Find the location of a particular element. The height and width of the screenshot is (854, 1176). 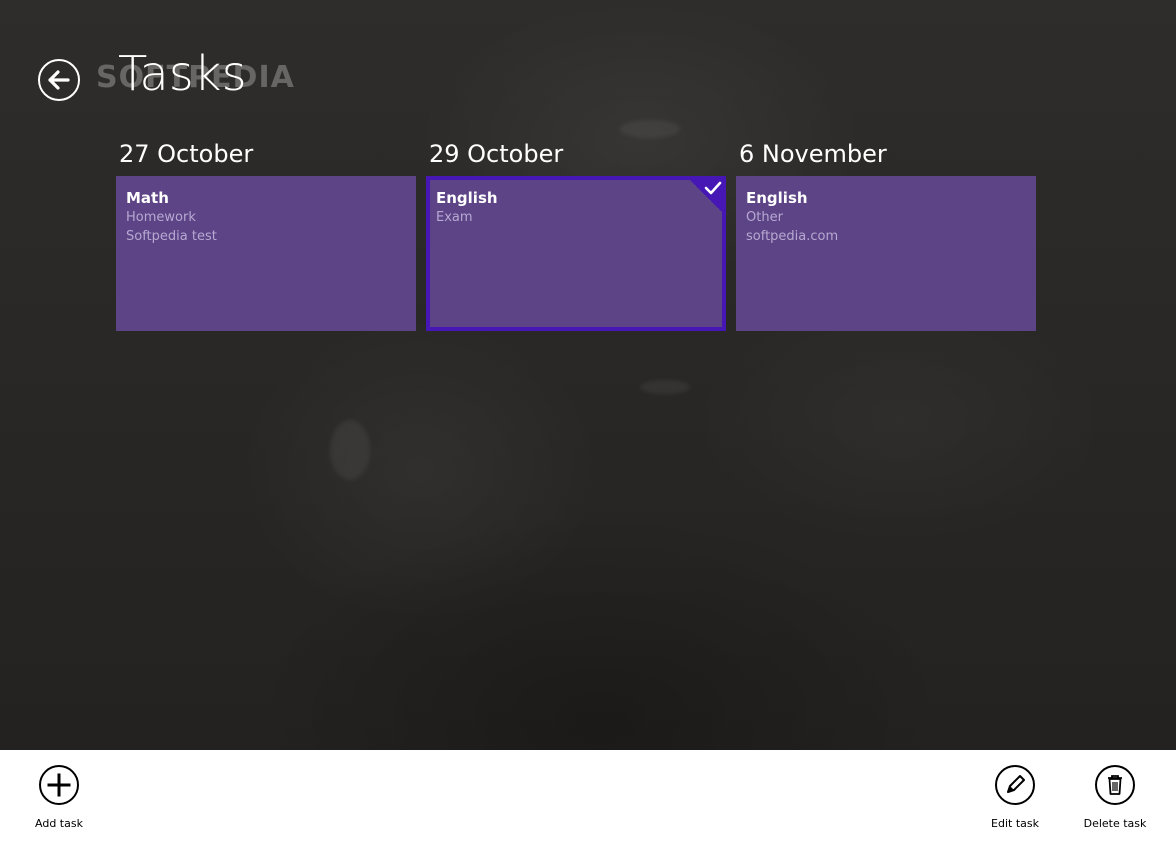

date-group: 27 October Math Homework Softpedia test is located at coordinates (266, 234).